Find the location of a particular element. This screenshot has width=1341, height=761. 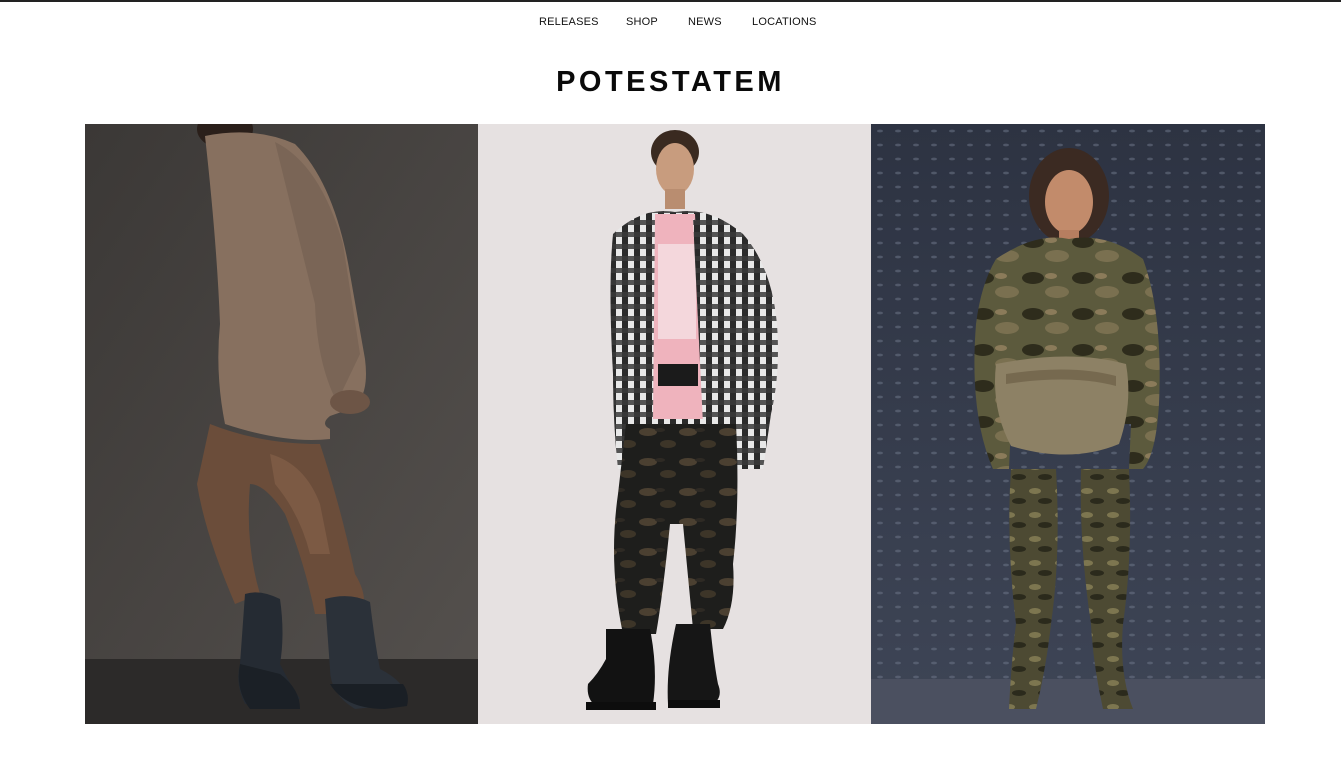

nav-item-locations: LOCATIONS is located at coordinates (784, 22).